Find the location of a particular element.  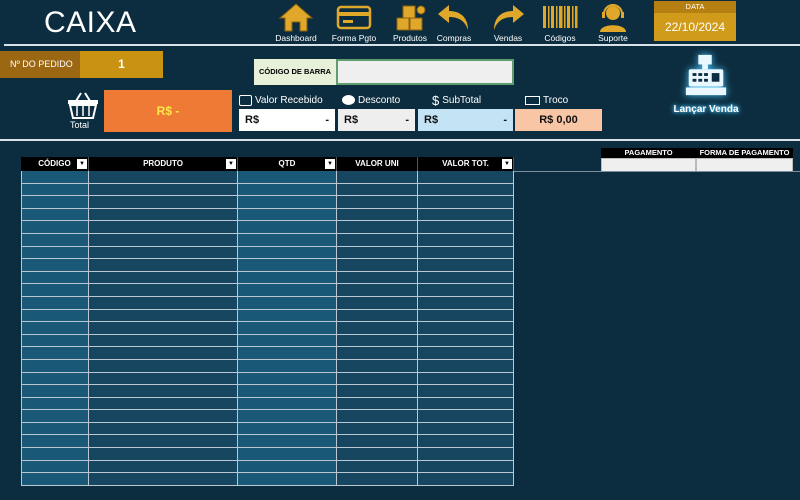

valor-recebido-field: R$ - is located at coordinates (287, 120).